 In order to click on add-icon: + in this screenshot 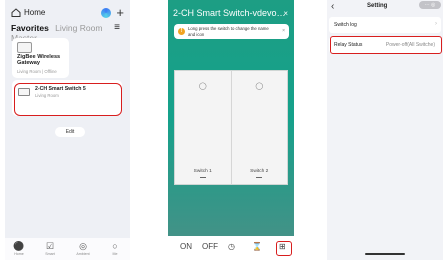, I will do `click(120, 12)`.